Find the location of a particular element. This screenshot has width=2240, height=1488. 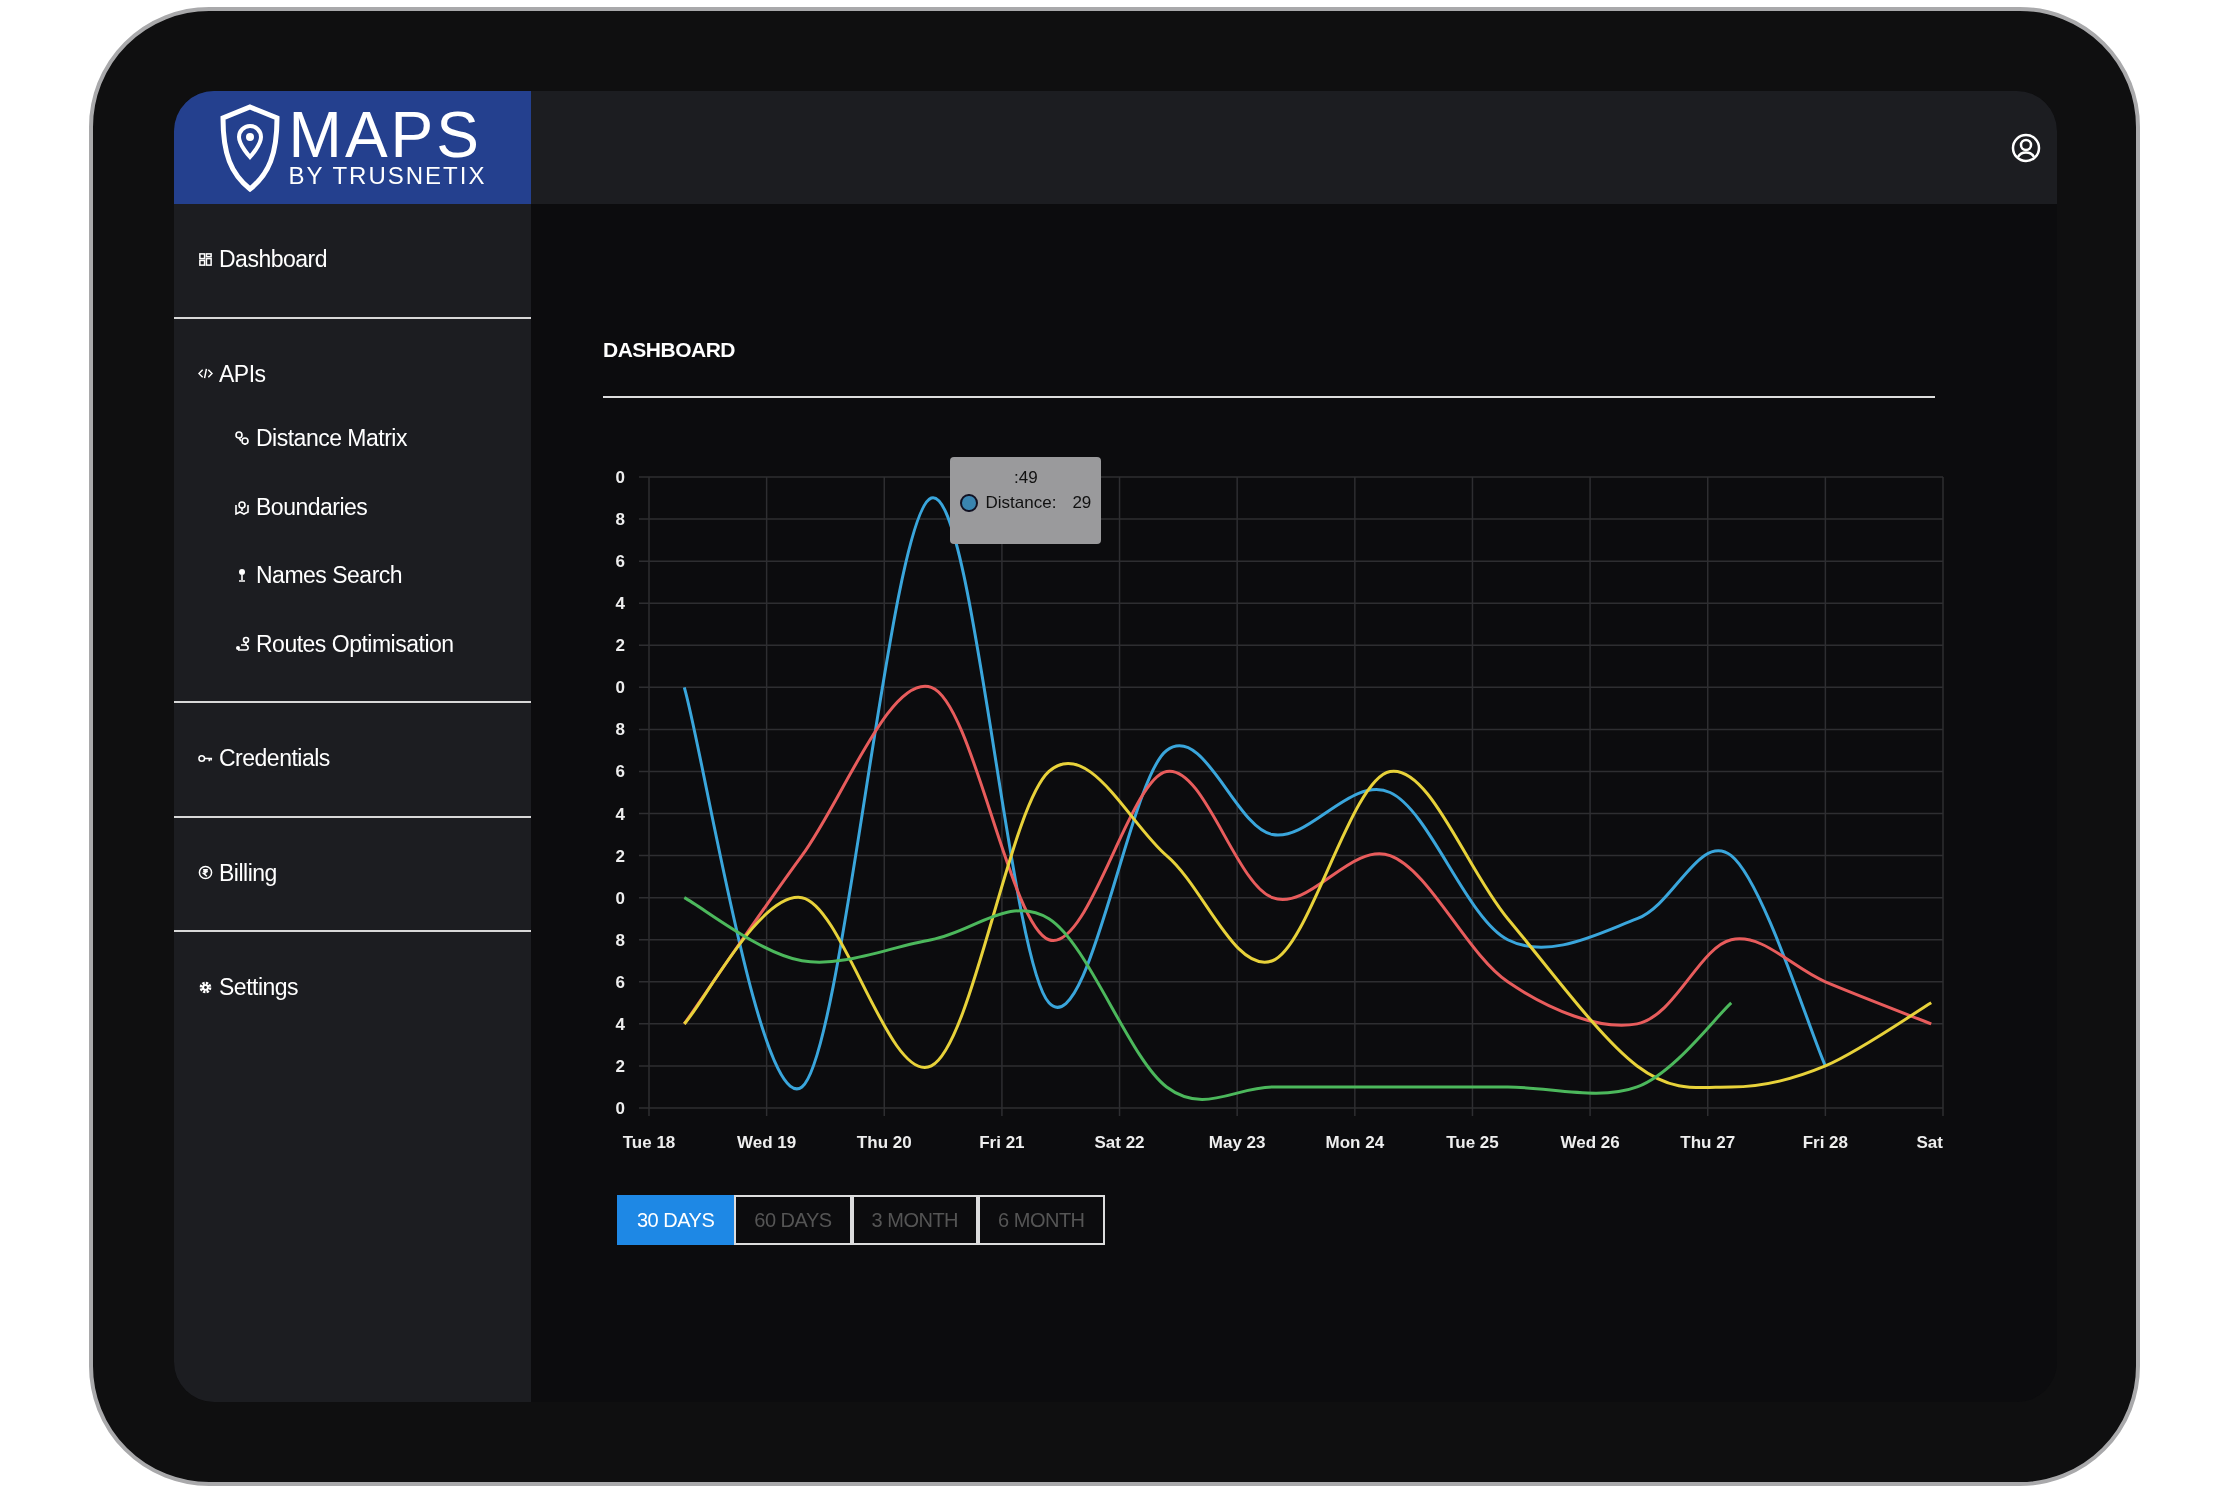

nav-link: Billing is located at coordinates (237, 872).